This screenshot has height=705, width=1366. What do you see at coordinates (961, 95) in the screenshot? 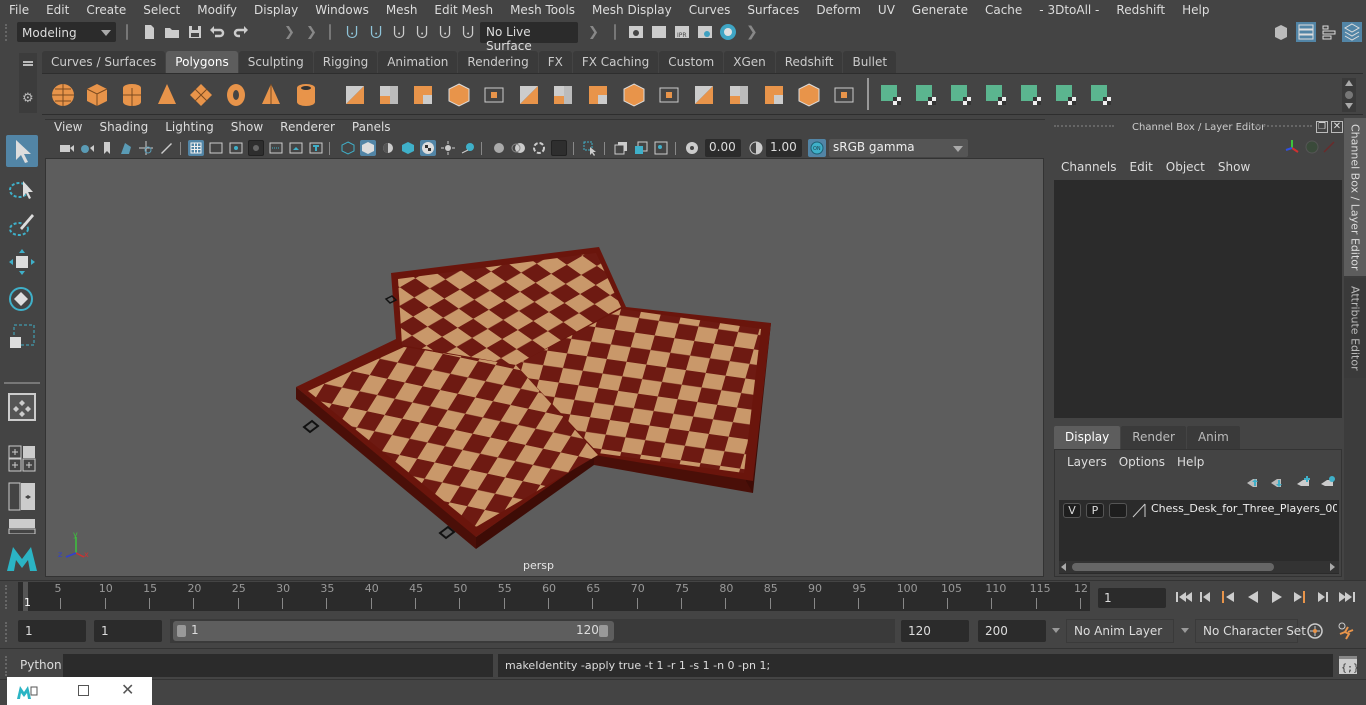
I see `spherical-uv-icon` at bounding box center [961, 95].